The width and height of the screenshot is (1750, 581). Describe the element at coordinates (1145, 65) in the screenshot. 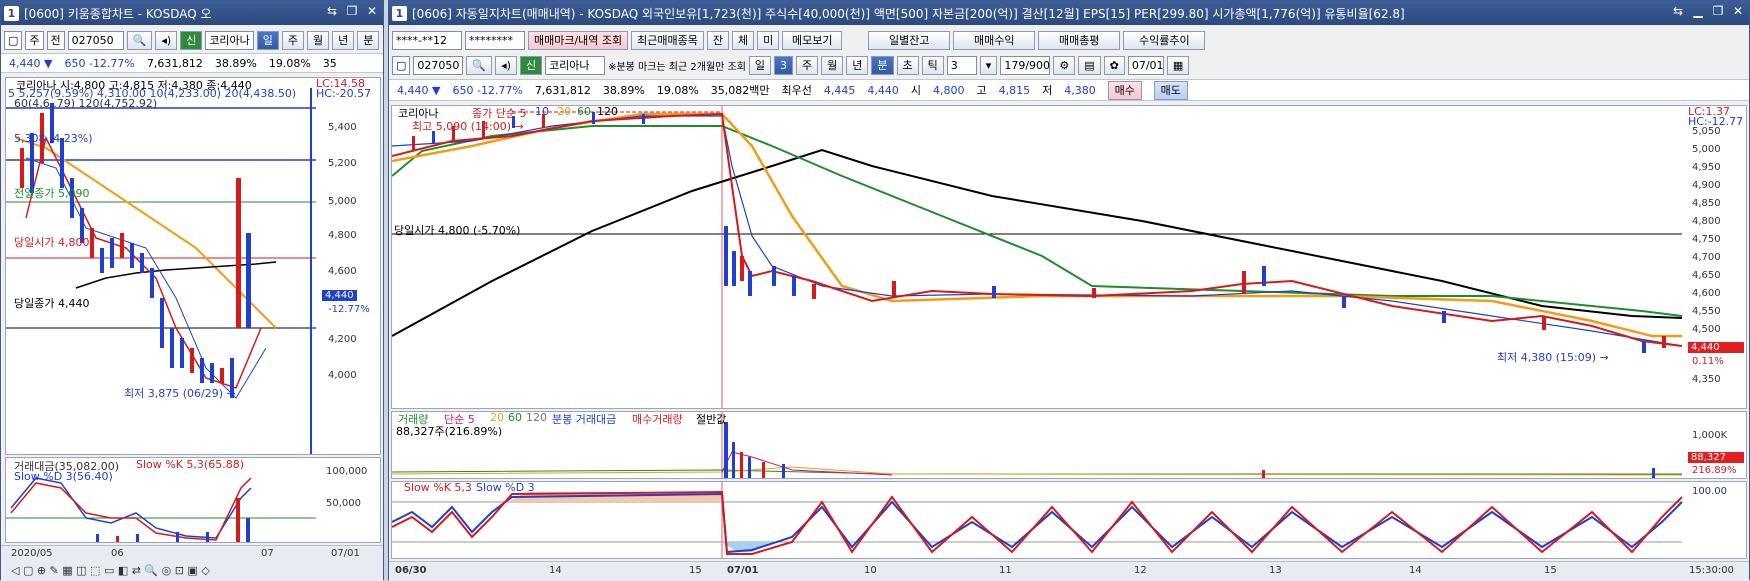

I see `date-input: 07/01` at that location.